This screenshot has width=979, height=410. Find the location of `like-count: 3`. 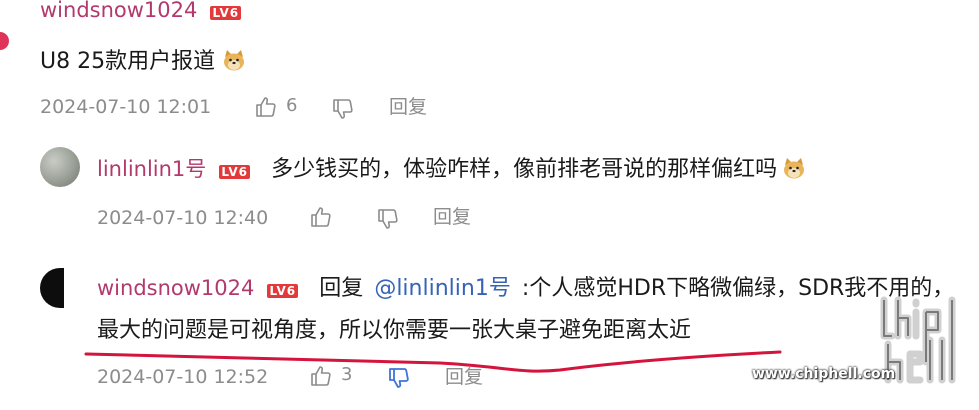

like-count: 3 is located at coordinates (347, 374).